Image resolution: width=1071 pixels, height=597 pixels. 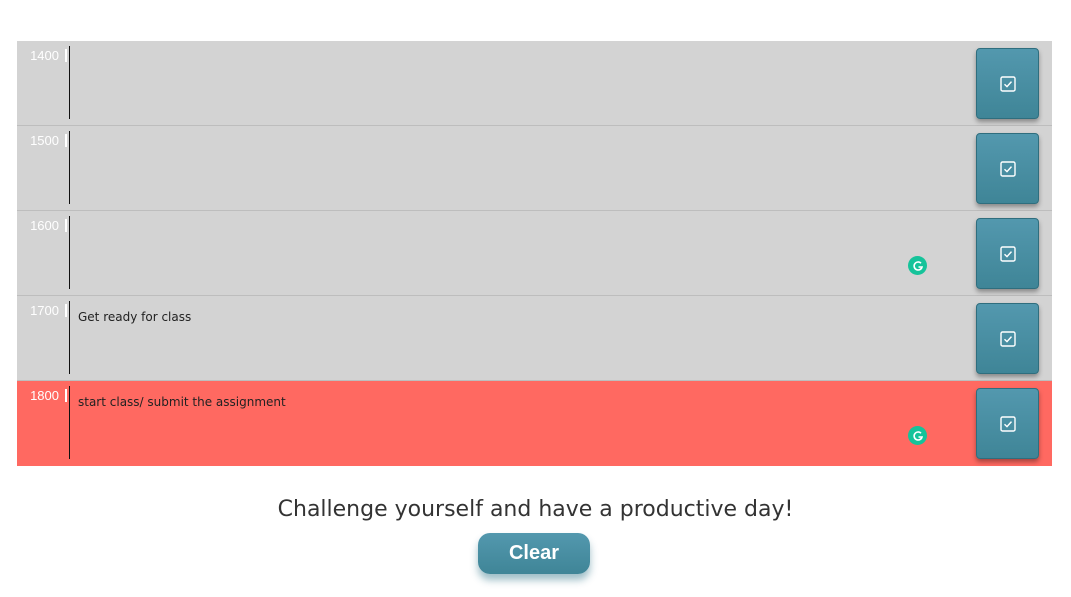 I want to click on time-block-row: 1700 Get ready for class, so click(x=534, y=338).